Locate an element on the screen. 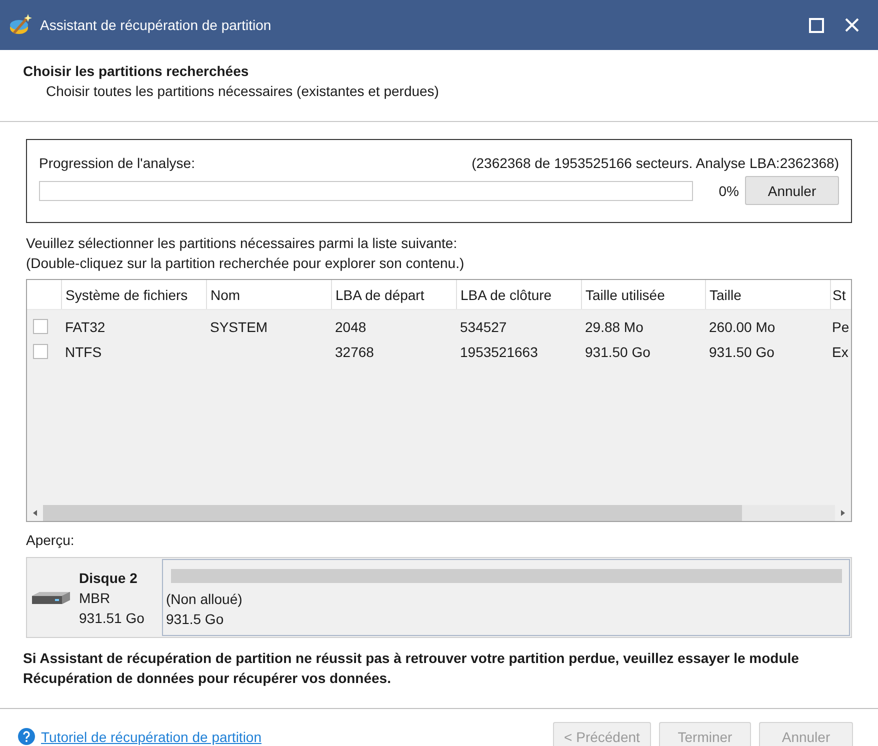 The image size is (878, 746). window-title: Assistant de récupération de partition is located at coordinates (156, 25).